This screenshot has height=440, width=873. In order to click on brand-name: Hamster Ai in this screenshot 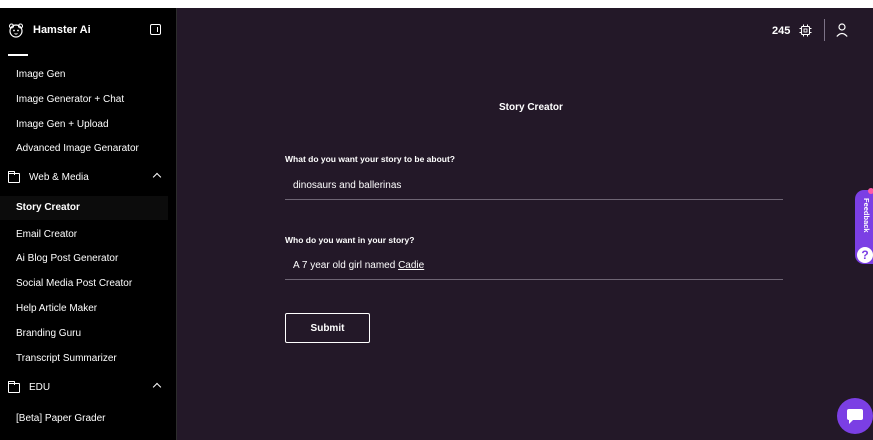, I will do `click(62, 30)`.